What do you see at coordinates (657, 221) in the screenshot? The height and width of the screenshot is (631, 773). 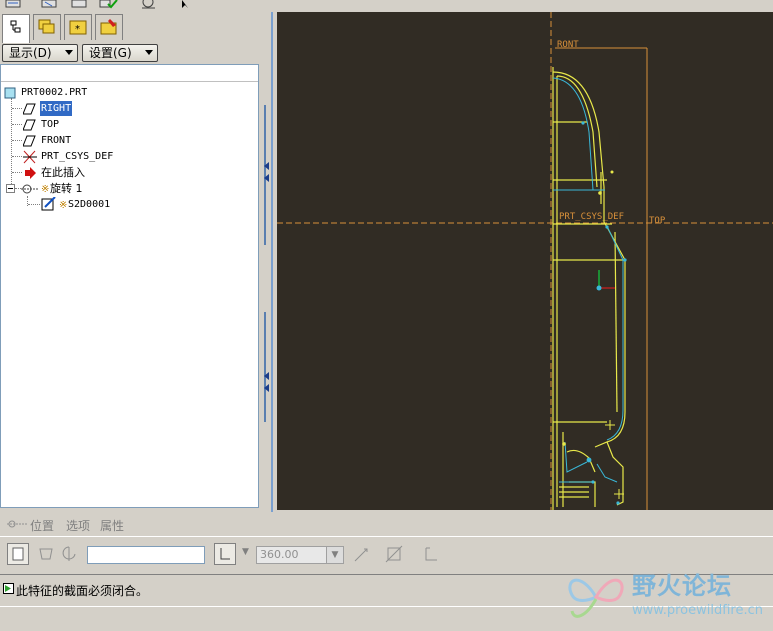 I see `top-datum-label: TOP` at bounding box center [657, 221].